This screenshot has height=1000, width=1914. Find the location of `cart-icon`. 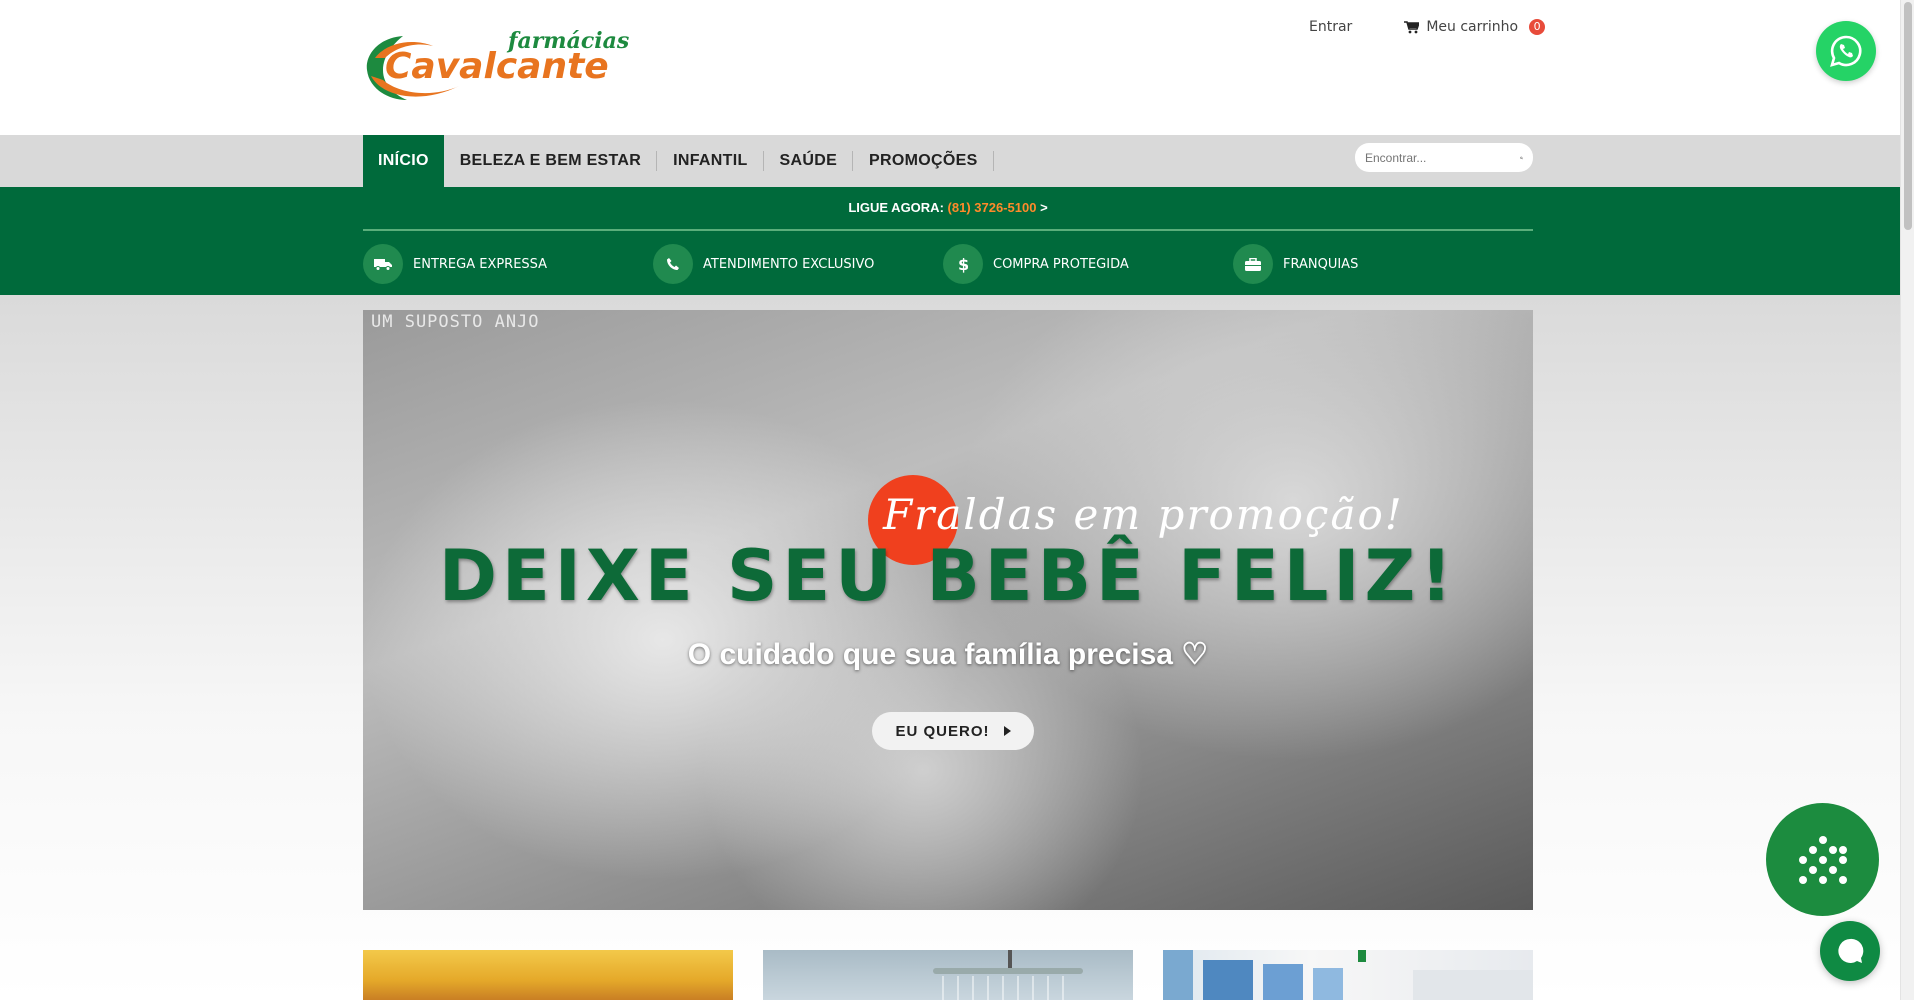

cart-icon is located at coordinates (1412, 26).